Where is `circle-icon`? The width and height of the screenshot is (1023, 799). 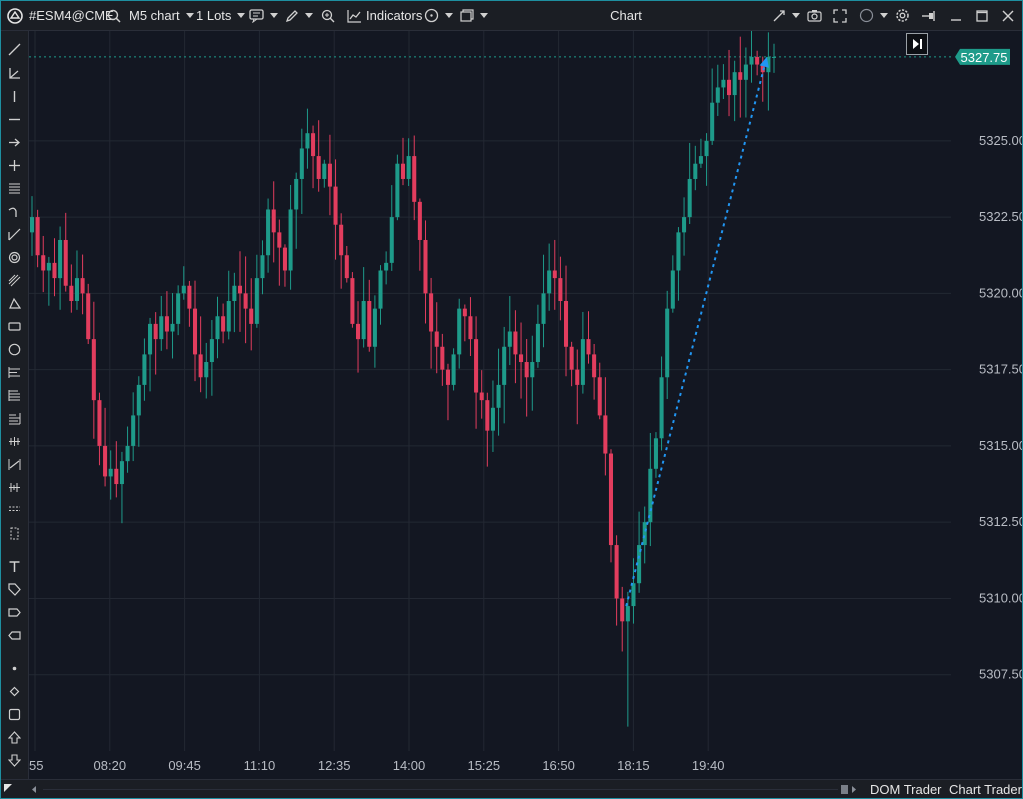
circle-icon is located at coordinates (873, 15).